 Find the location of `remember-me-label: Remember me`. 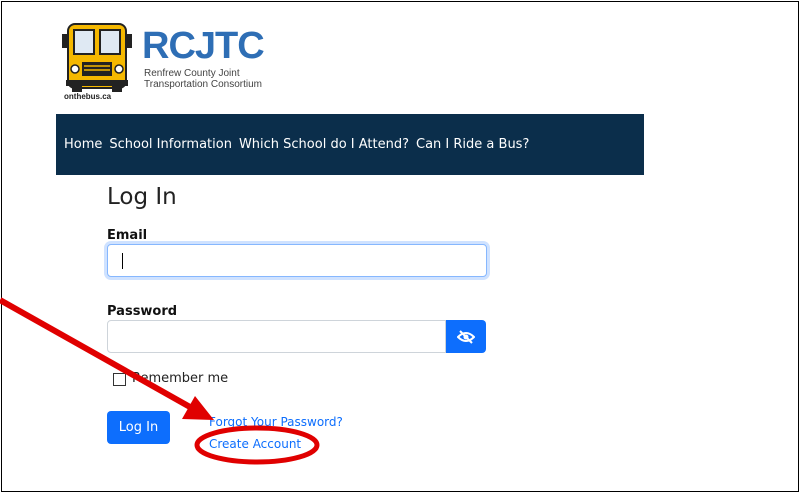

remember-me-label: Remember me is located at coordinates (180, 378).